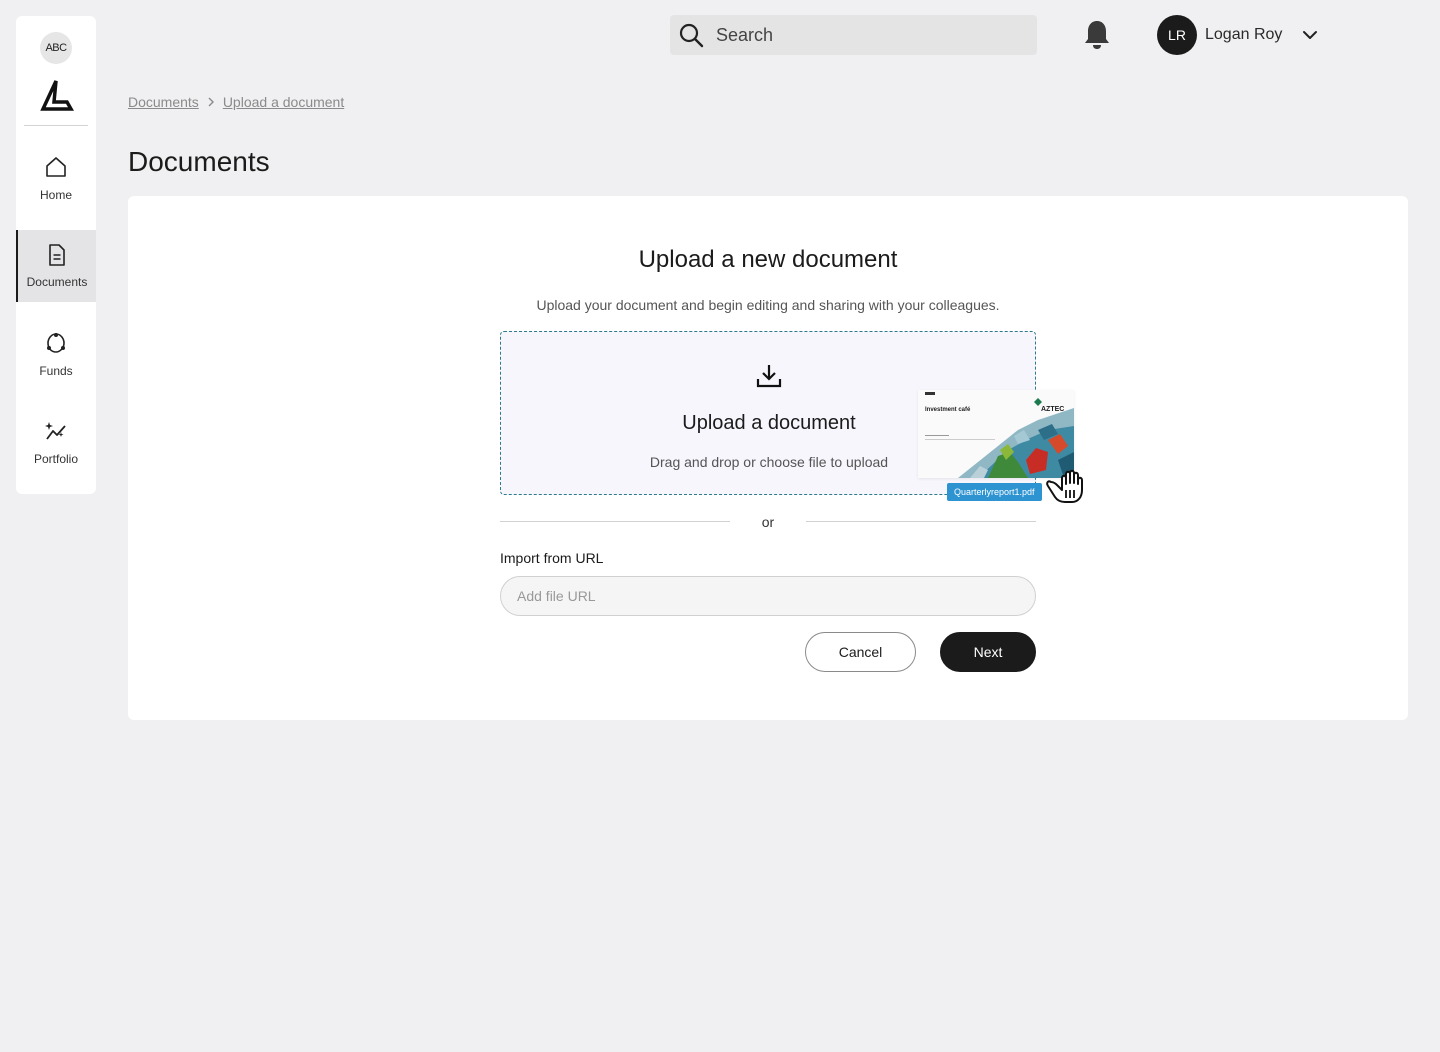  What do you see at coordinates (994, 492) in the screenshot?
I see `file-name-tag: Quarterlyreport1.pdf` at bounding box center [994, 492].